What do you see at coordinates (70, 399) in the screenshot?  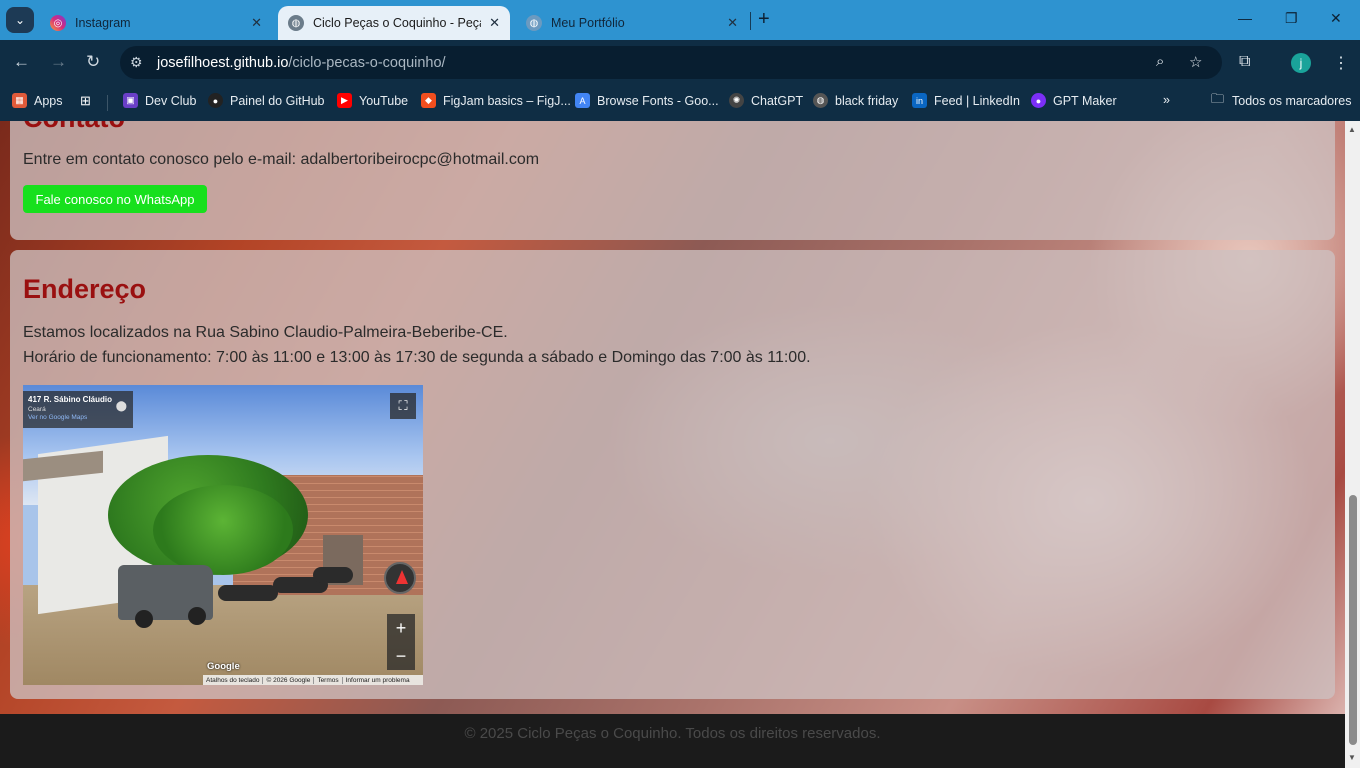 I see `street-view-address: 417 R. Sábino Cláudio` at bounding box center [70, 399].